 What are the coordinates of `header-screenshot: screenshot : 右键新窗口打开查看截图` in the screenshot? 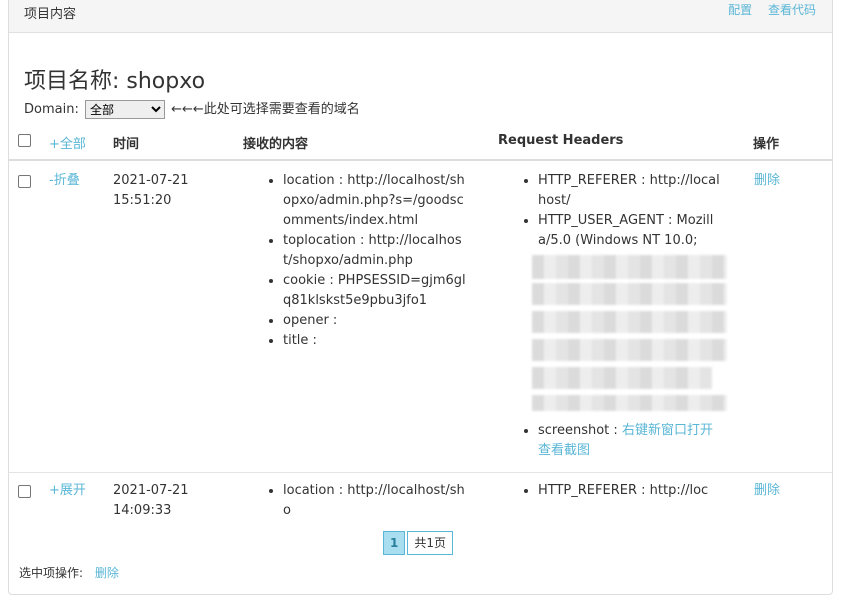 It's located at (630, 441).